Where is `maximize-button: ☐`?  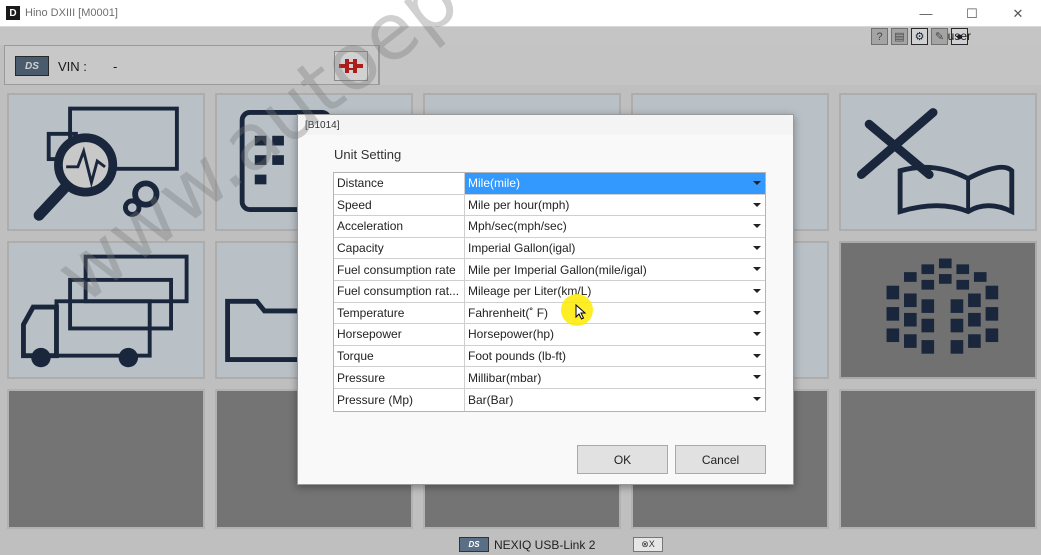 maximize-button: ☐ is located at coordinates (972, 13).